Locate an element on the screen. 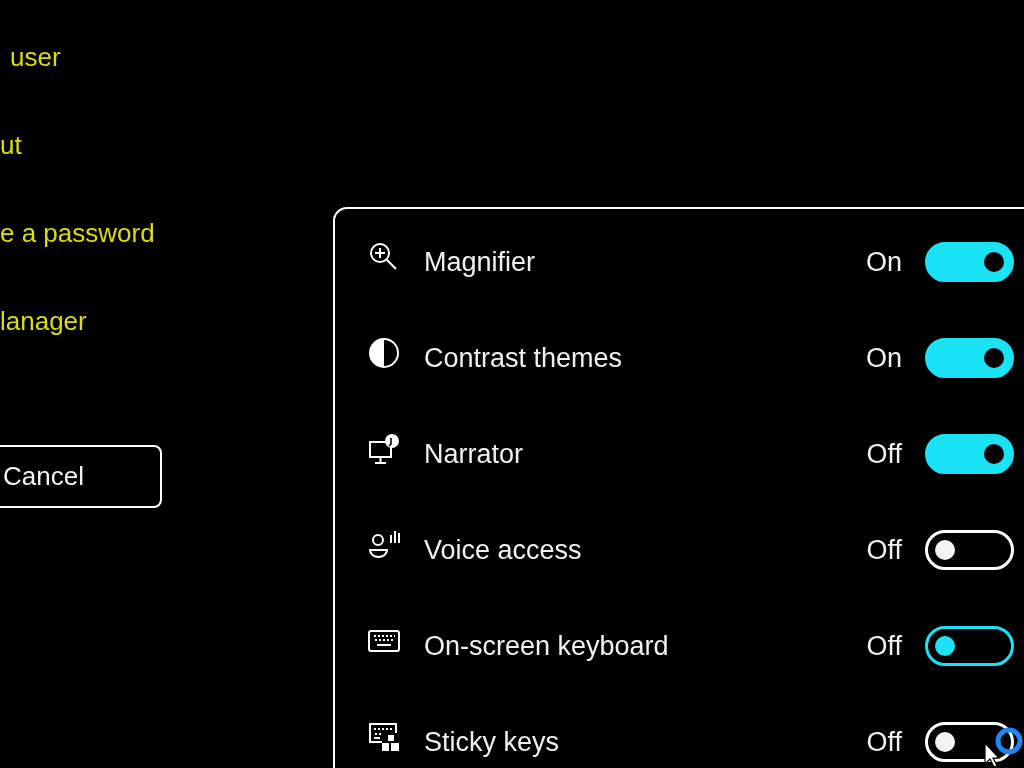 This screenshot has height=768, width=1024. option-link: e a password is located at coordinates (77, 233).